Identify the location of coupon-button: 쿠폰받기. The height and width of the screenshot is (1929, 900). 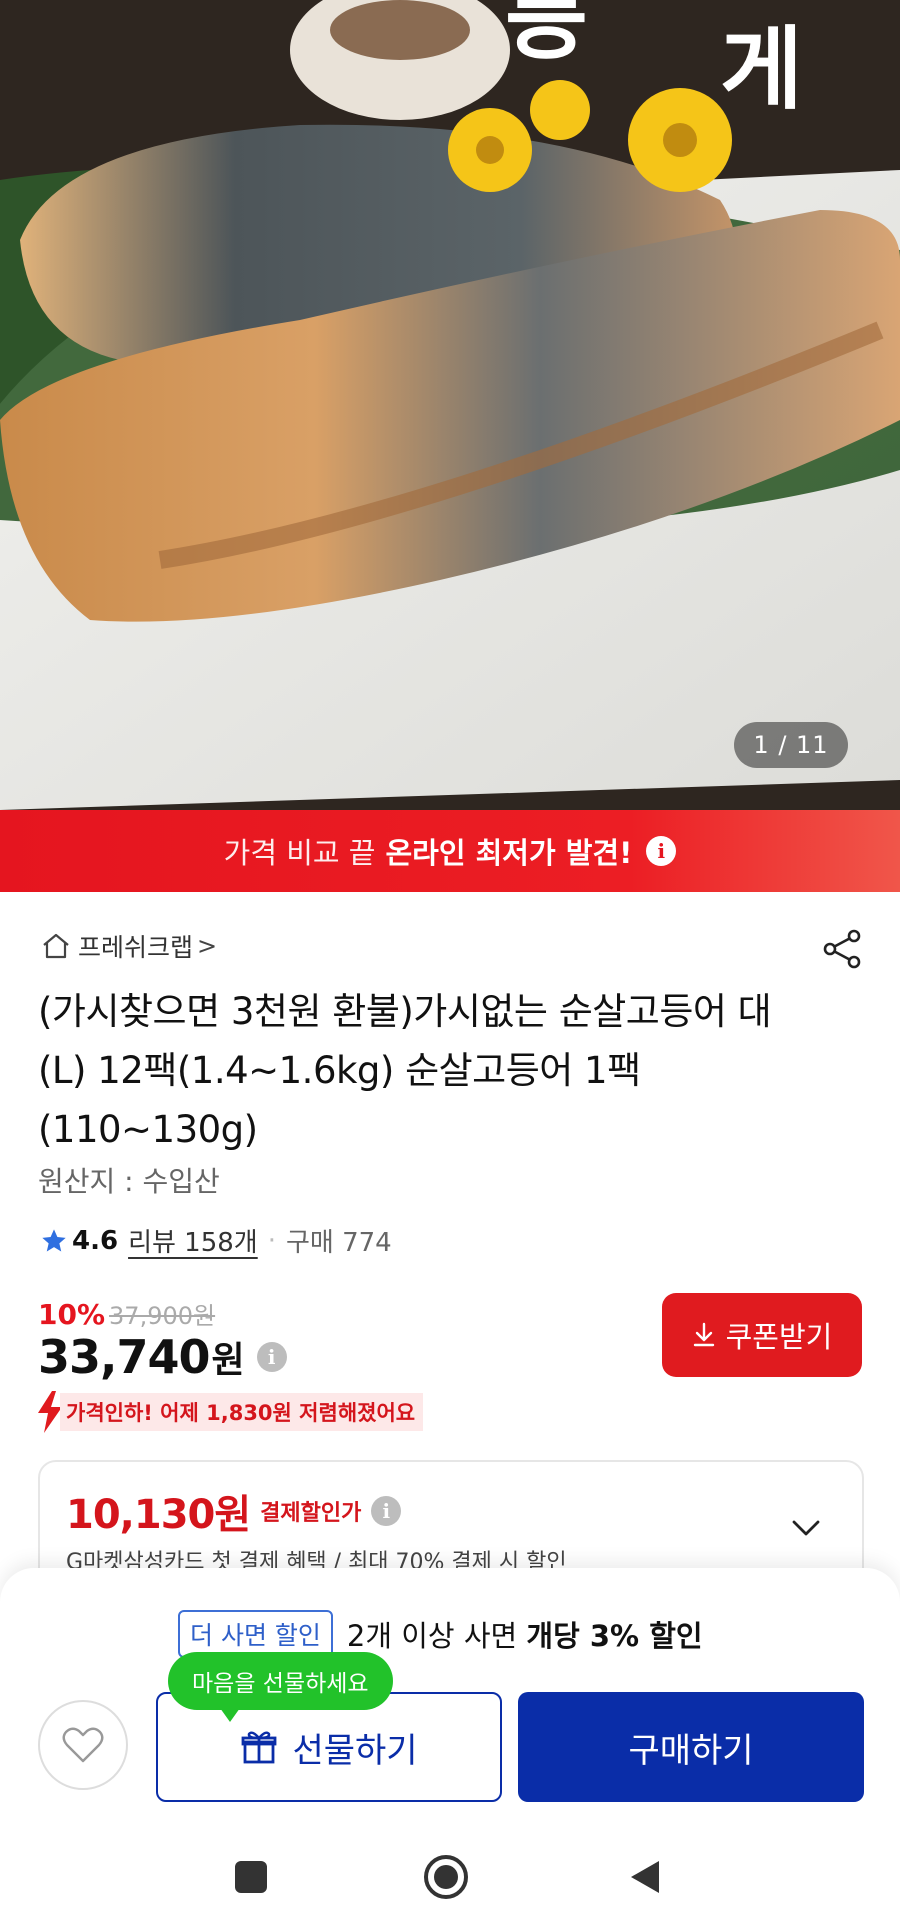
(762, 1335).